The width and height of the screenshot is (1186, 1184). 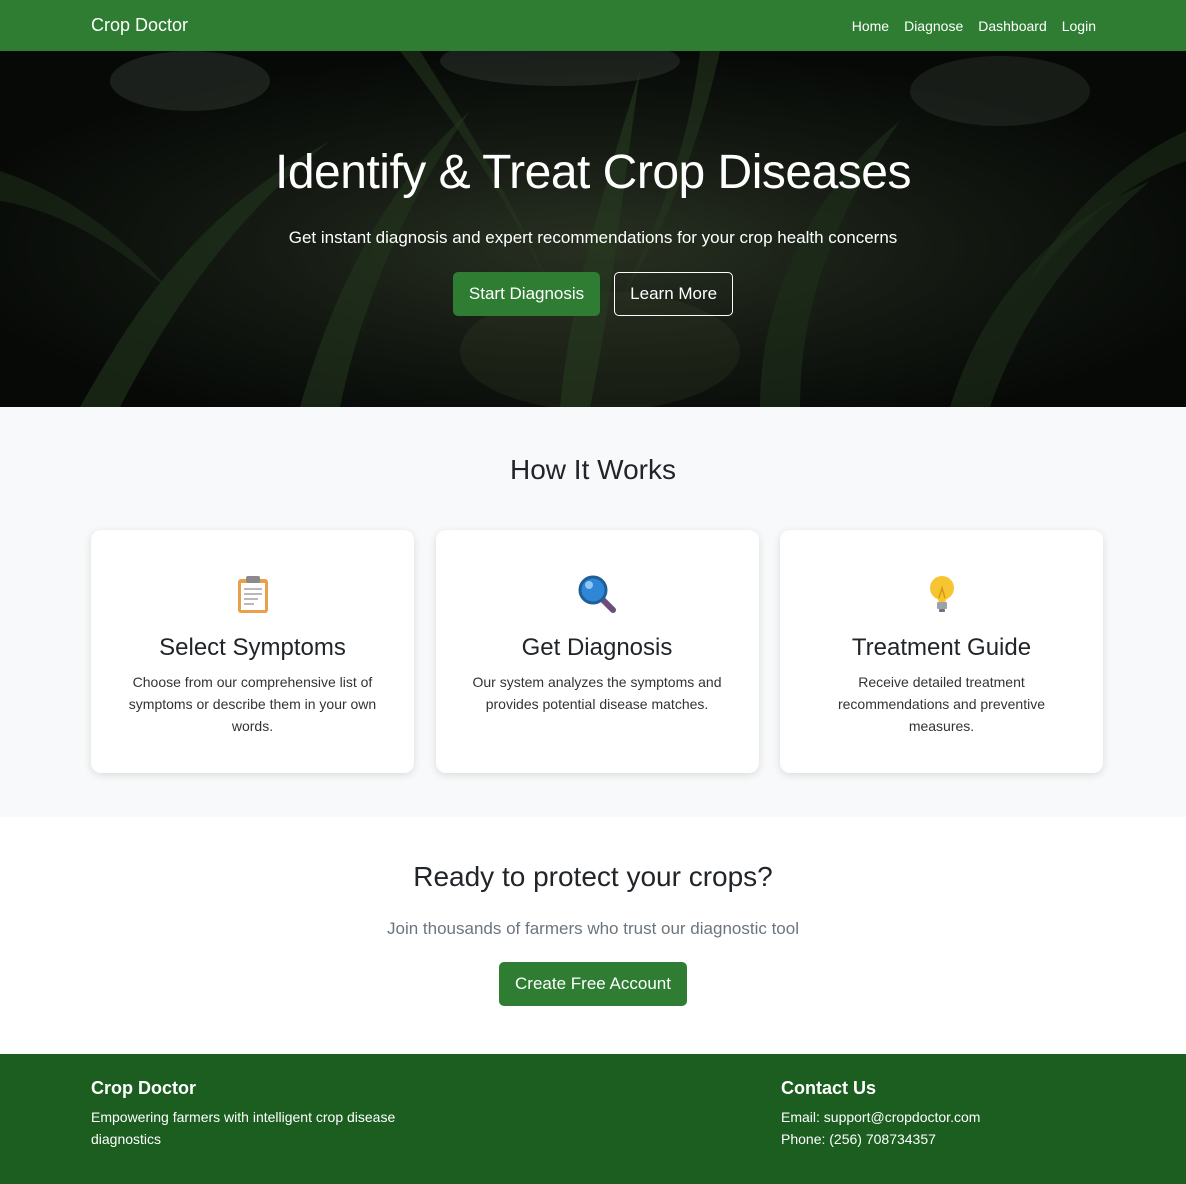 I want to click on card-title: Get Diagnosis, so click(x=597, y=647).